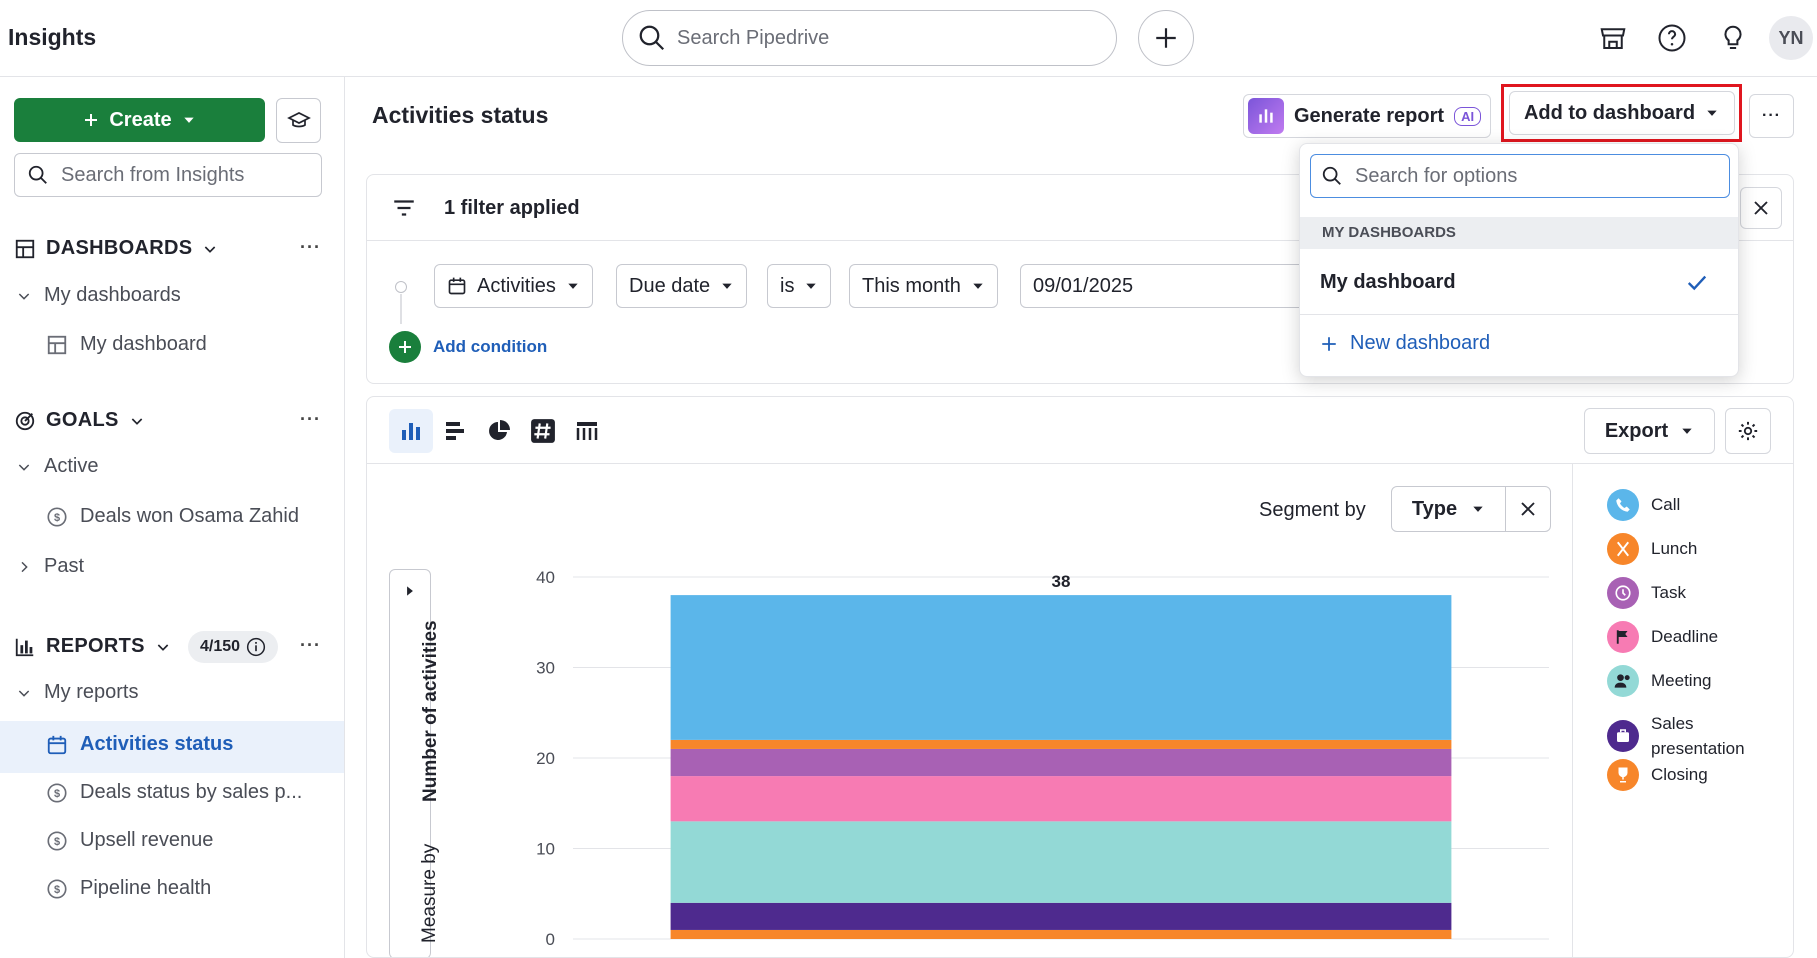 The width and height of the screenshot is (1817, 958). Describe the element at coordinates (24, 566) in the screenshot. I see `chevron-right-icon` at that location.